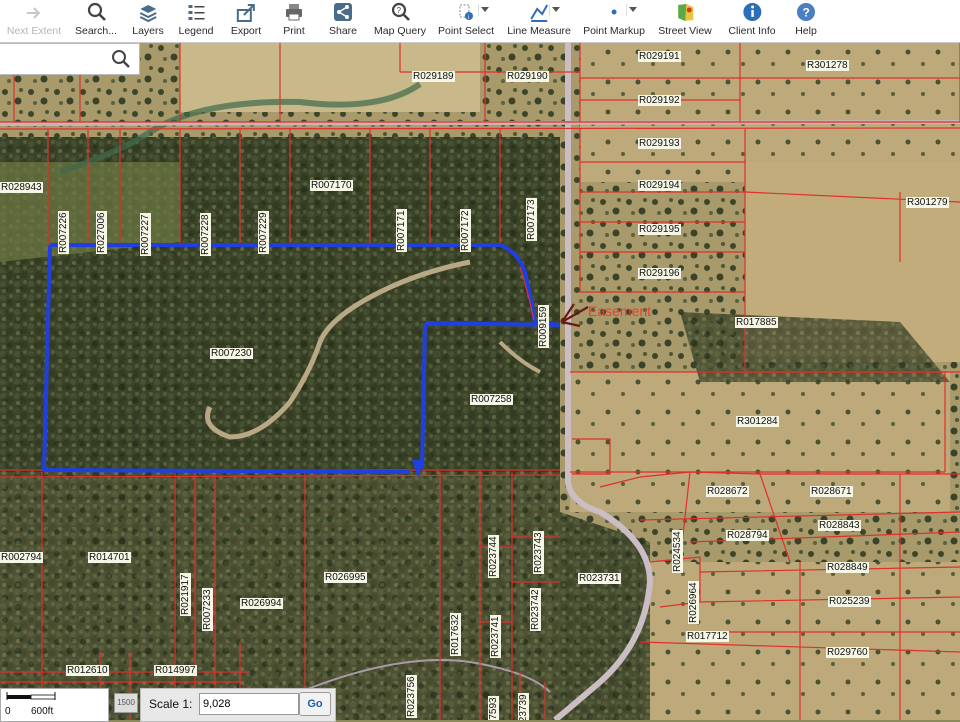 Image resolution: width=960 pixels, height=722 pixels. What do you see at coordinates (527, 76) in the screenshot?
I see `parcel-label: R029190` at bounding box center [527, 76].